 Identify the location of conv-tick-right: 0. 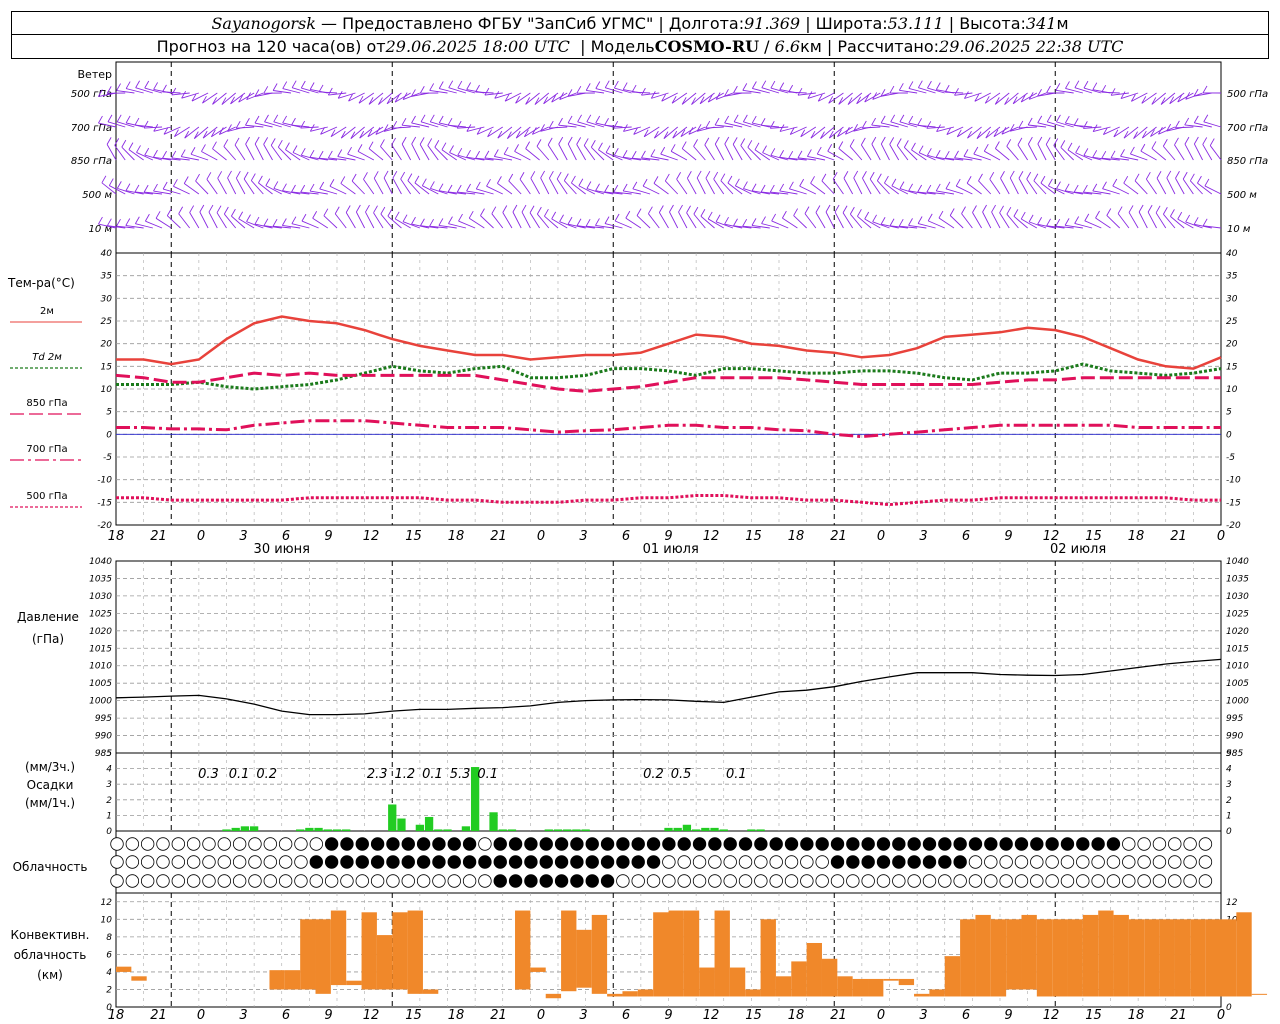
(1229, 1008).